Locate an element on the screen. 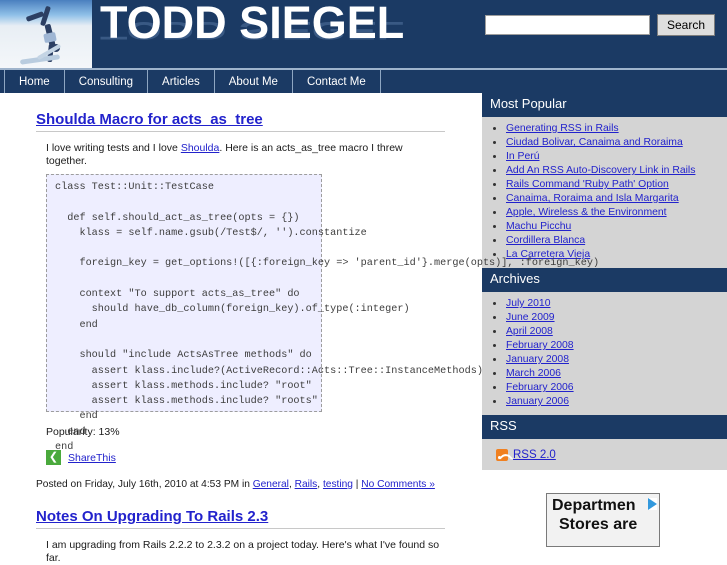 The width and height of the screenshot is (727, 565). archive-link: March 2006 is located at coordinates (533, 373).